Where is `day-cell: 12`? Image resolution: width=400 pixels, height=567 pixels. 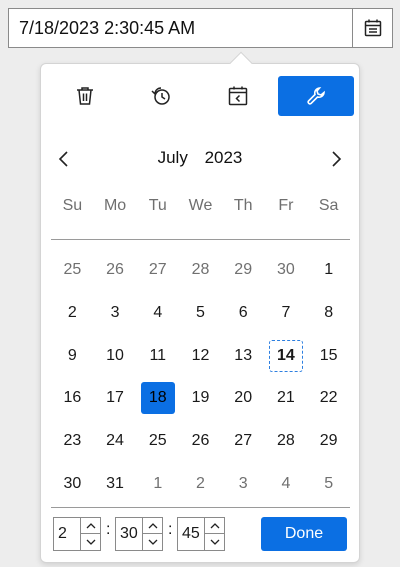
day-cell: 12 is located at coordinates (200, 355).